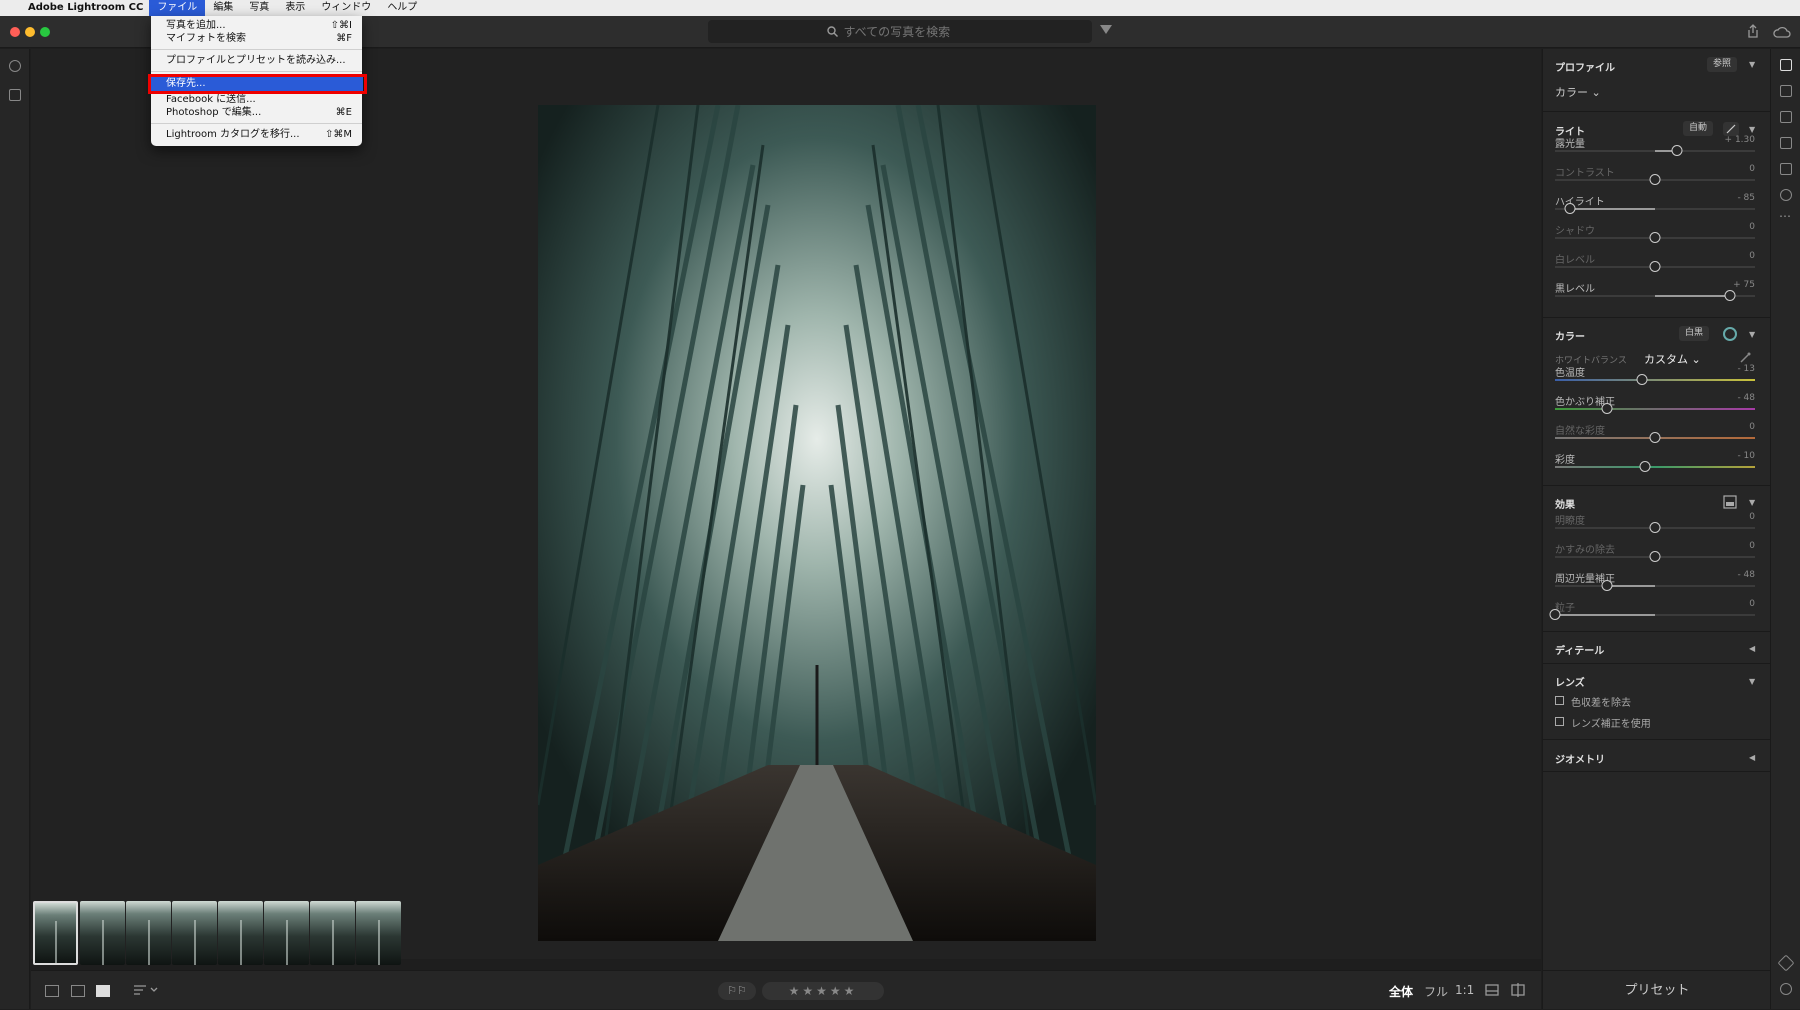 The image size is (1800, 1010). I want to click on zoom-window-button, so click(45, 32).